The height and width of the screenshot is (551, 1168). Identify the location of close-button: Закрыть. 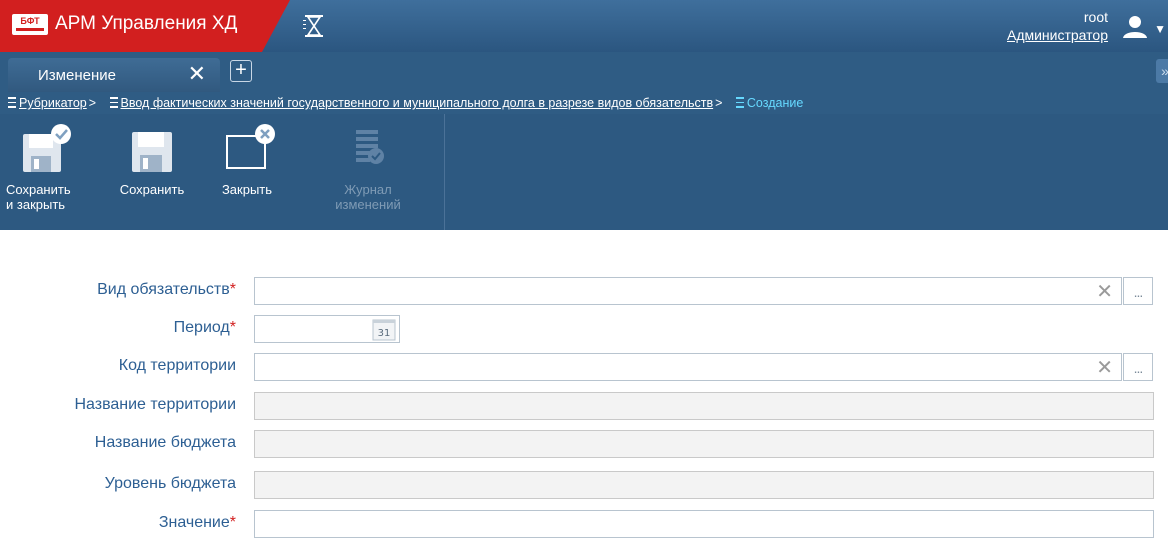
(247, 172).